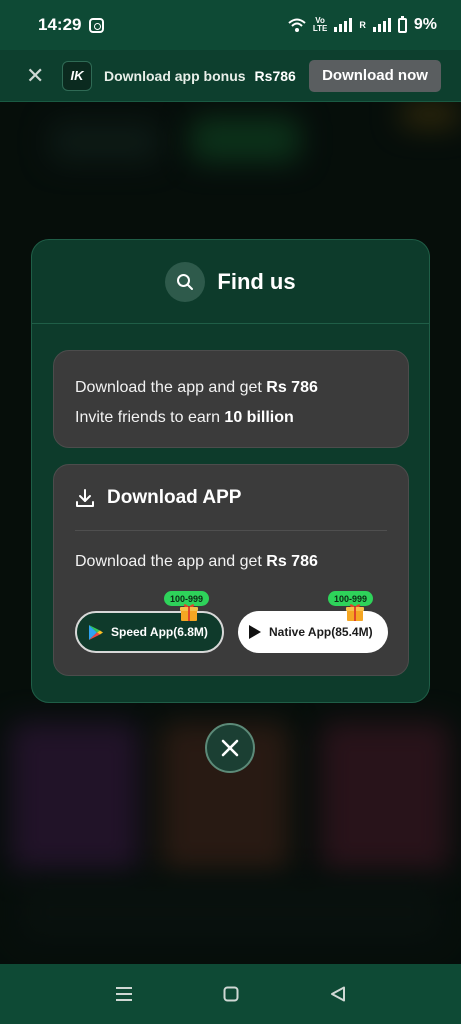 This screenshot has width=461, height=1024. I want to click on download-header: Download APP, so click(231, 498).